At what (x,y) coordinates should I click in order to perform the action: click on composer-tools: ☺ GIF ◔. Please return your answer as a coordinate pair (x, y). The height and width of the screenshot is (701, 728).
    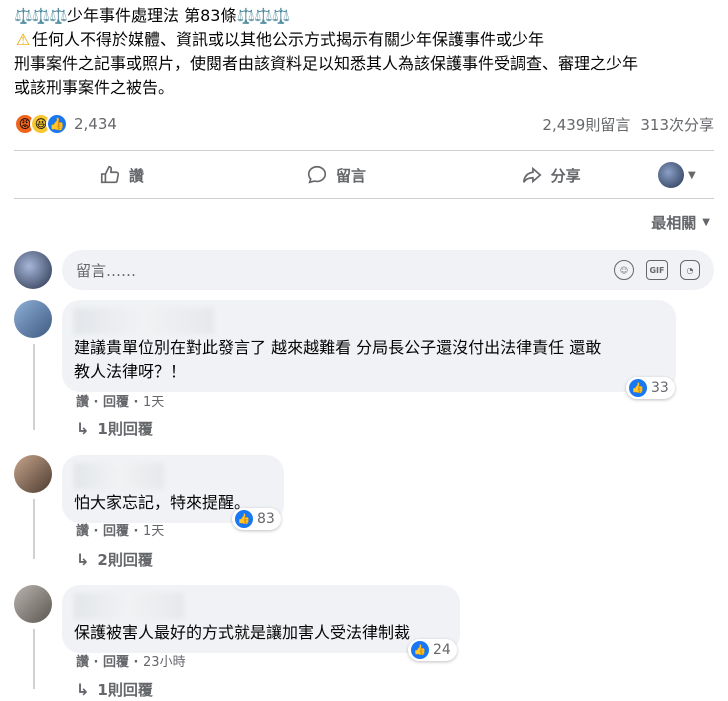
    Looking at the image, I should click on (657, 270).